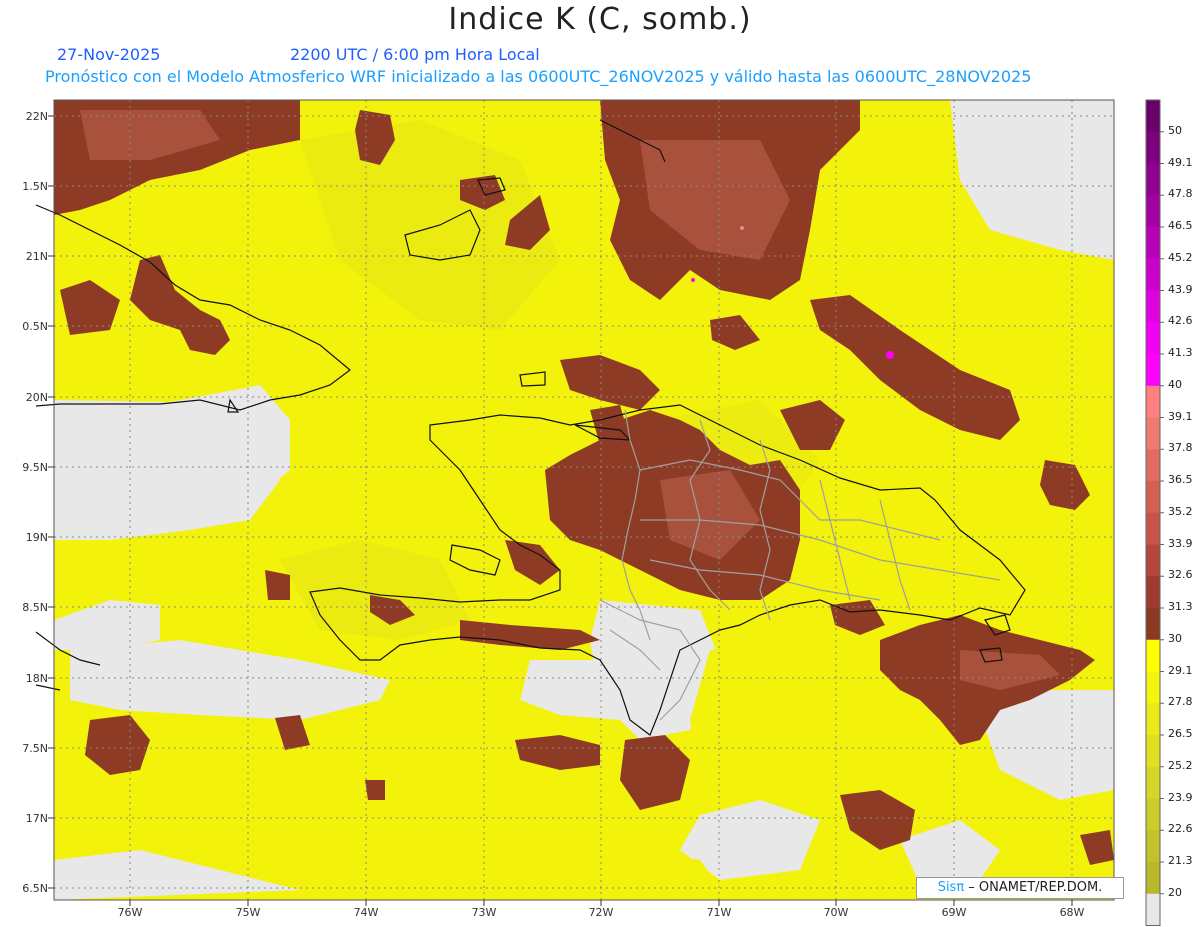  What do you see at coordinates (1072, 912) in the screenshot?
I see `longitude-label: 68W` at bounding box center [1072, 912].